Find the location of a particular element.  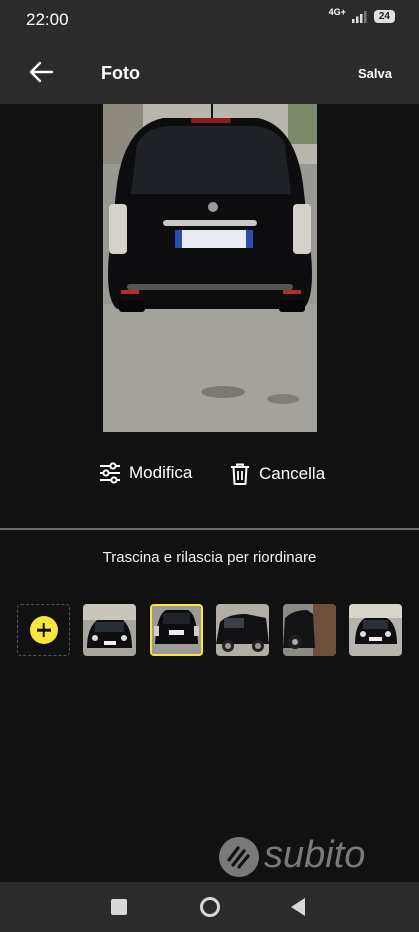

photo-actions: Modifica Cancella is located at coordinates (209, 477).